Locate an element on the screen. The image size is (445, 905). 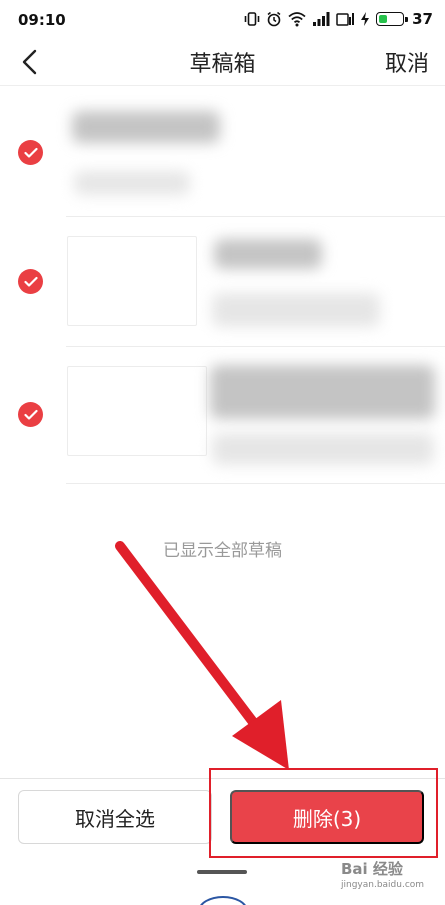
battery-fill is located at coordinates (383, 19).